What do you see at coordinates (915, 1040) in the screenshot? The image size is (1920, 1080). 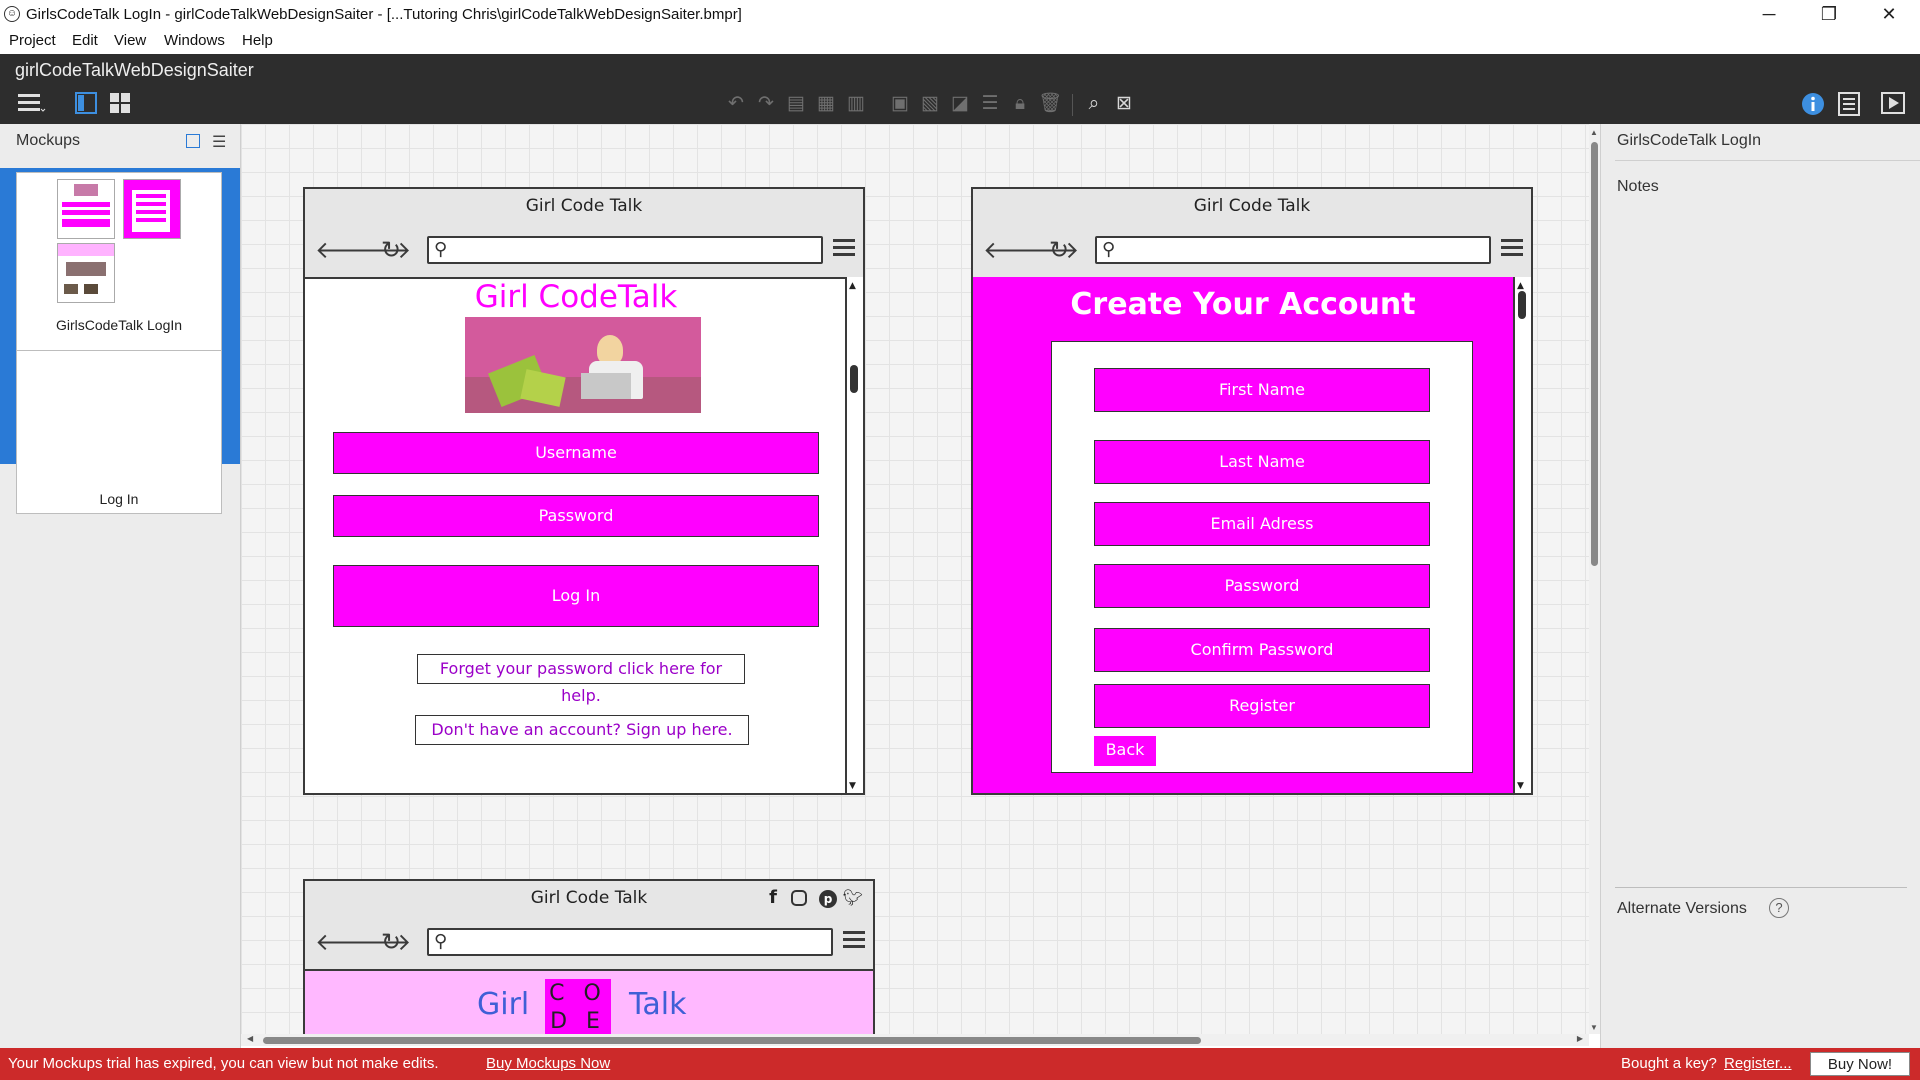 I see `canvas-horizontal-scrollbar: ◀ ▶` at bounding box center [915, 1040].